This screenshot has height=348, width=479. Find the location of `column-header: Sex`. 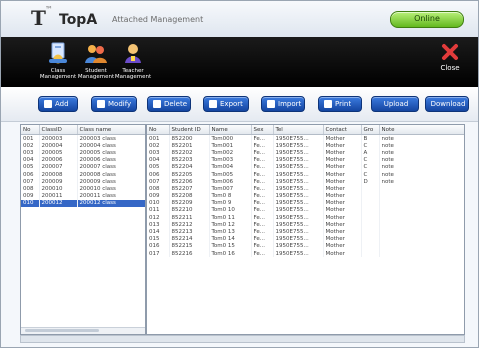

column-header: Sex is located at coordinates (262, 130).